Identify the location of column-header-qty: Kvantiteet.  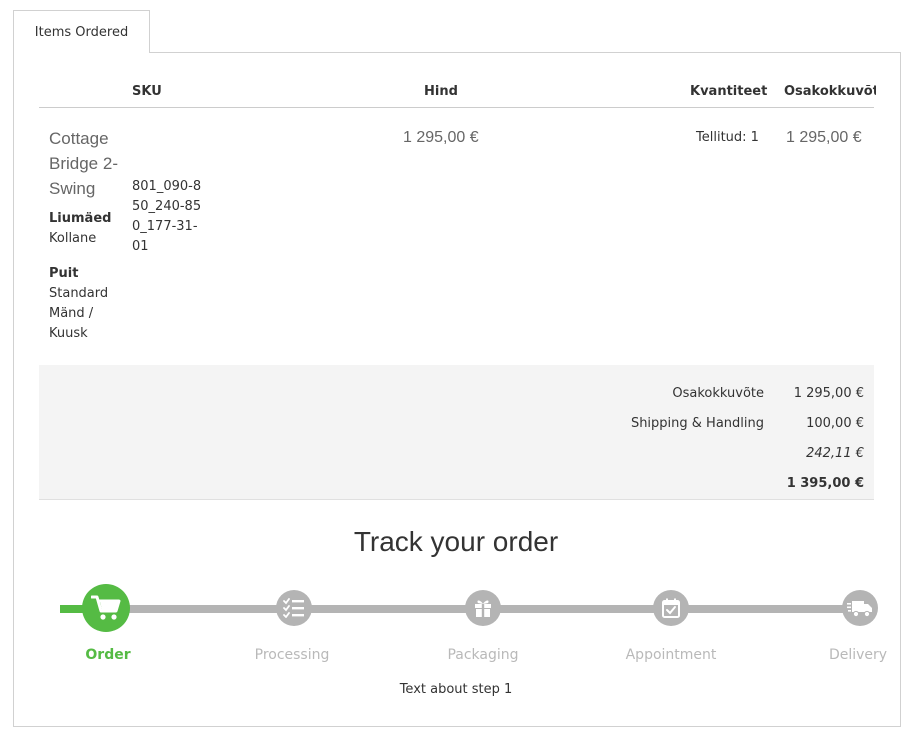
(729, 91).